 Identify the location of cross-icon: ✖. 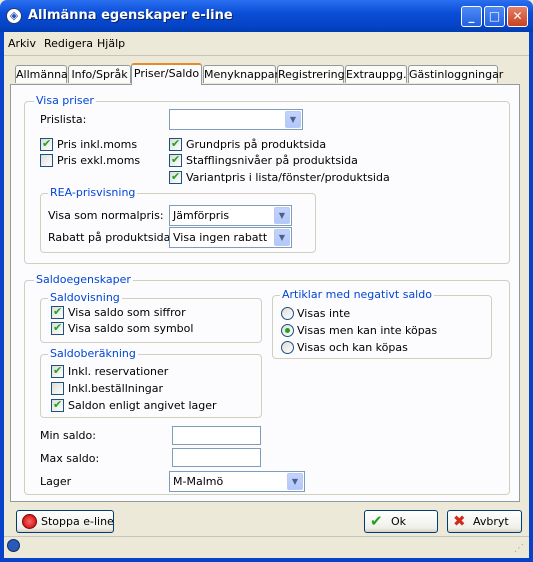
(459, 521).